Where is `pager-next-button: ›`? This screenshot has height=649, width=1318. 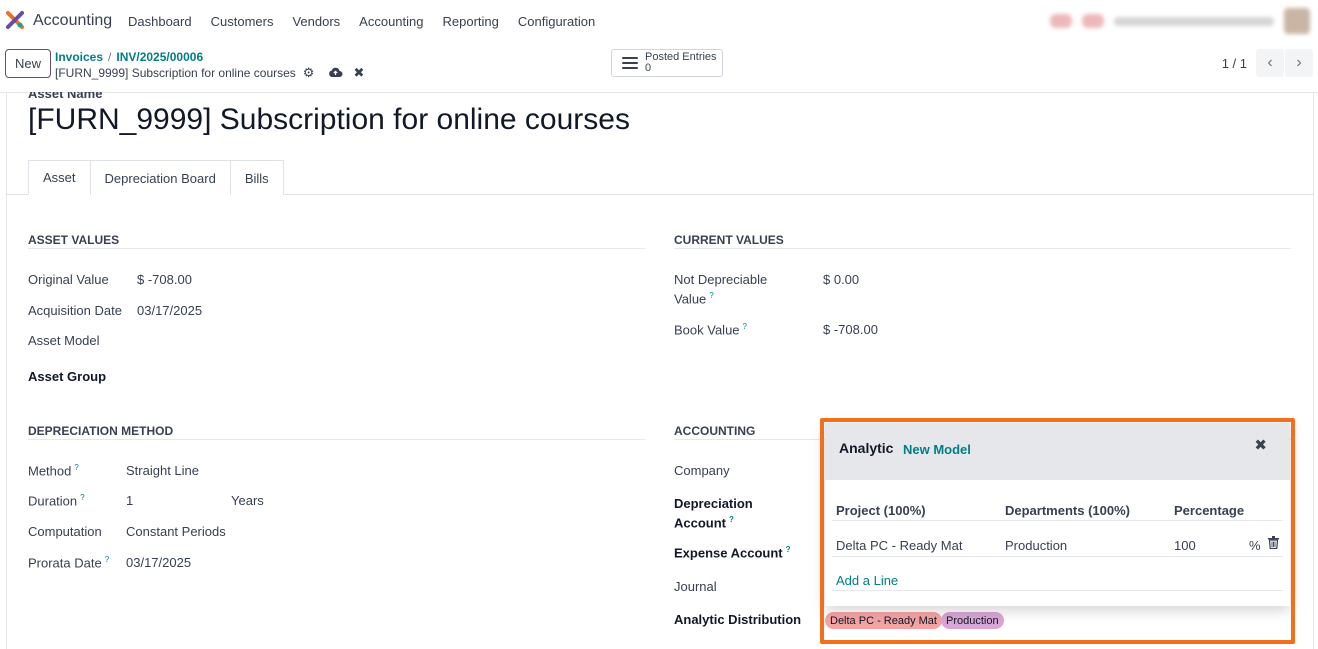 pager-next-button: › is located at coordinates (1299, 63).